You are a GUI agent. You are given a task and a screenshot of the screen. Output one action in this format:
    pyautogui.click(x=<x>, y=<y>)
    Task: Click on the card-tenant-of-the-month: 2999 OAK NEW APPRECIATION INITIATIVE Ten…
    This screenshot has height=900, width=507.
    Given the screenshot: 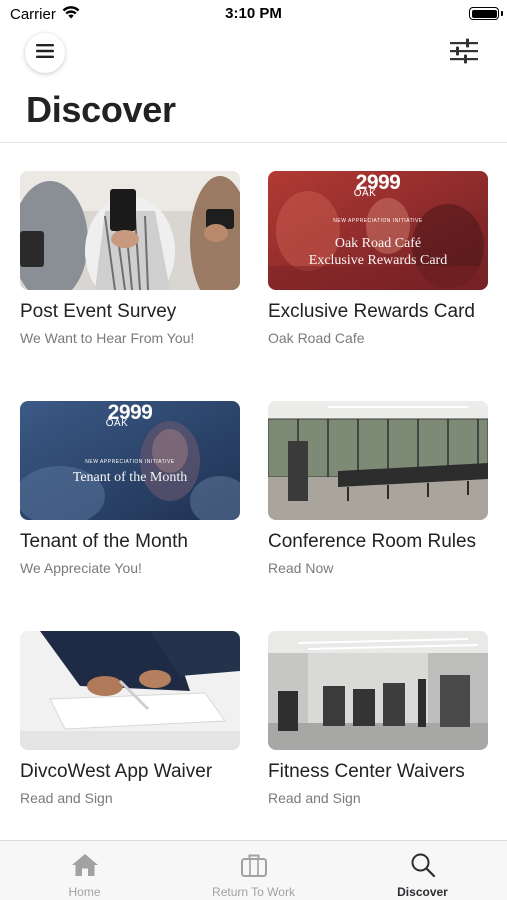 What is the action you would take?
    pyautogui.click(x=130, y=488)
    